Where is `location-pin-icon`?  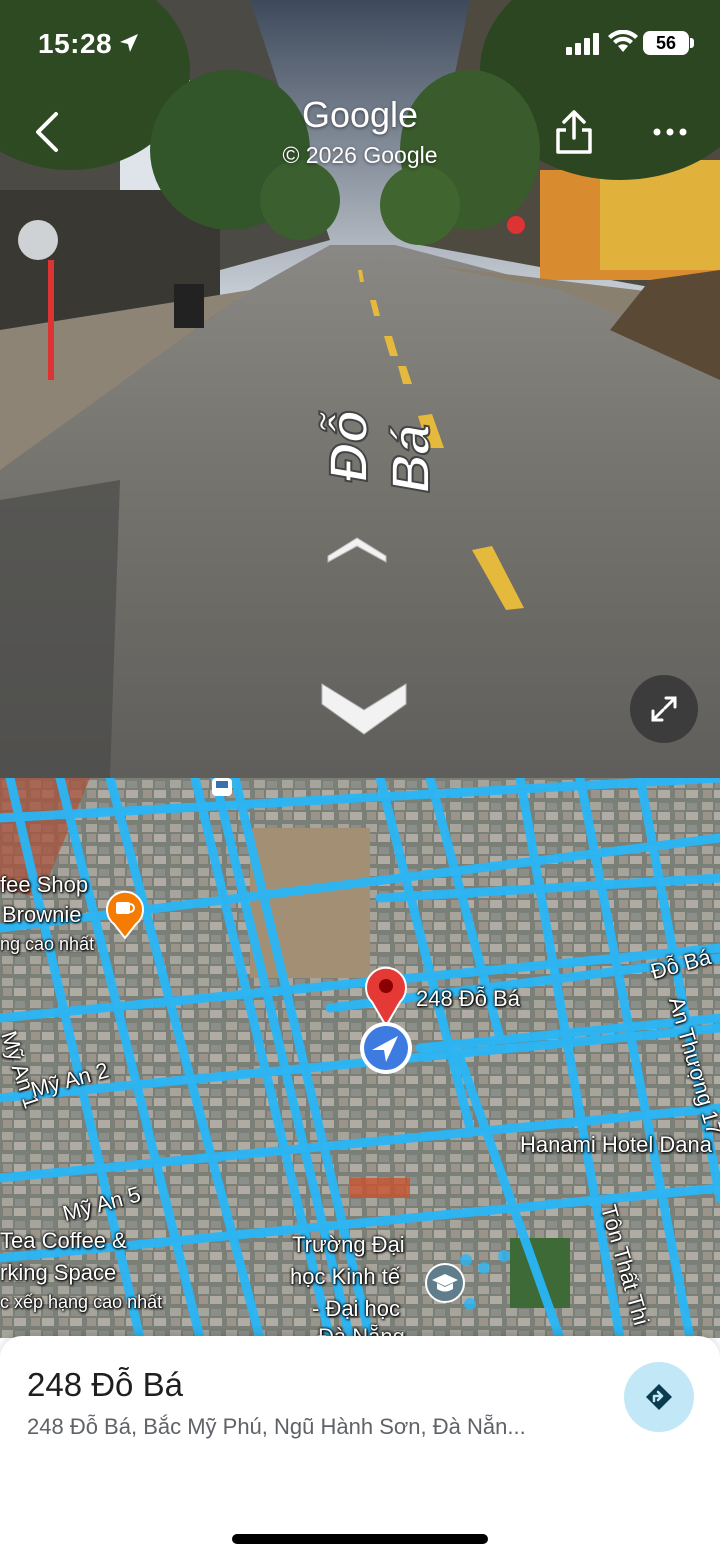 location-pin-icon is located at coordinates (386, 997).